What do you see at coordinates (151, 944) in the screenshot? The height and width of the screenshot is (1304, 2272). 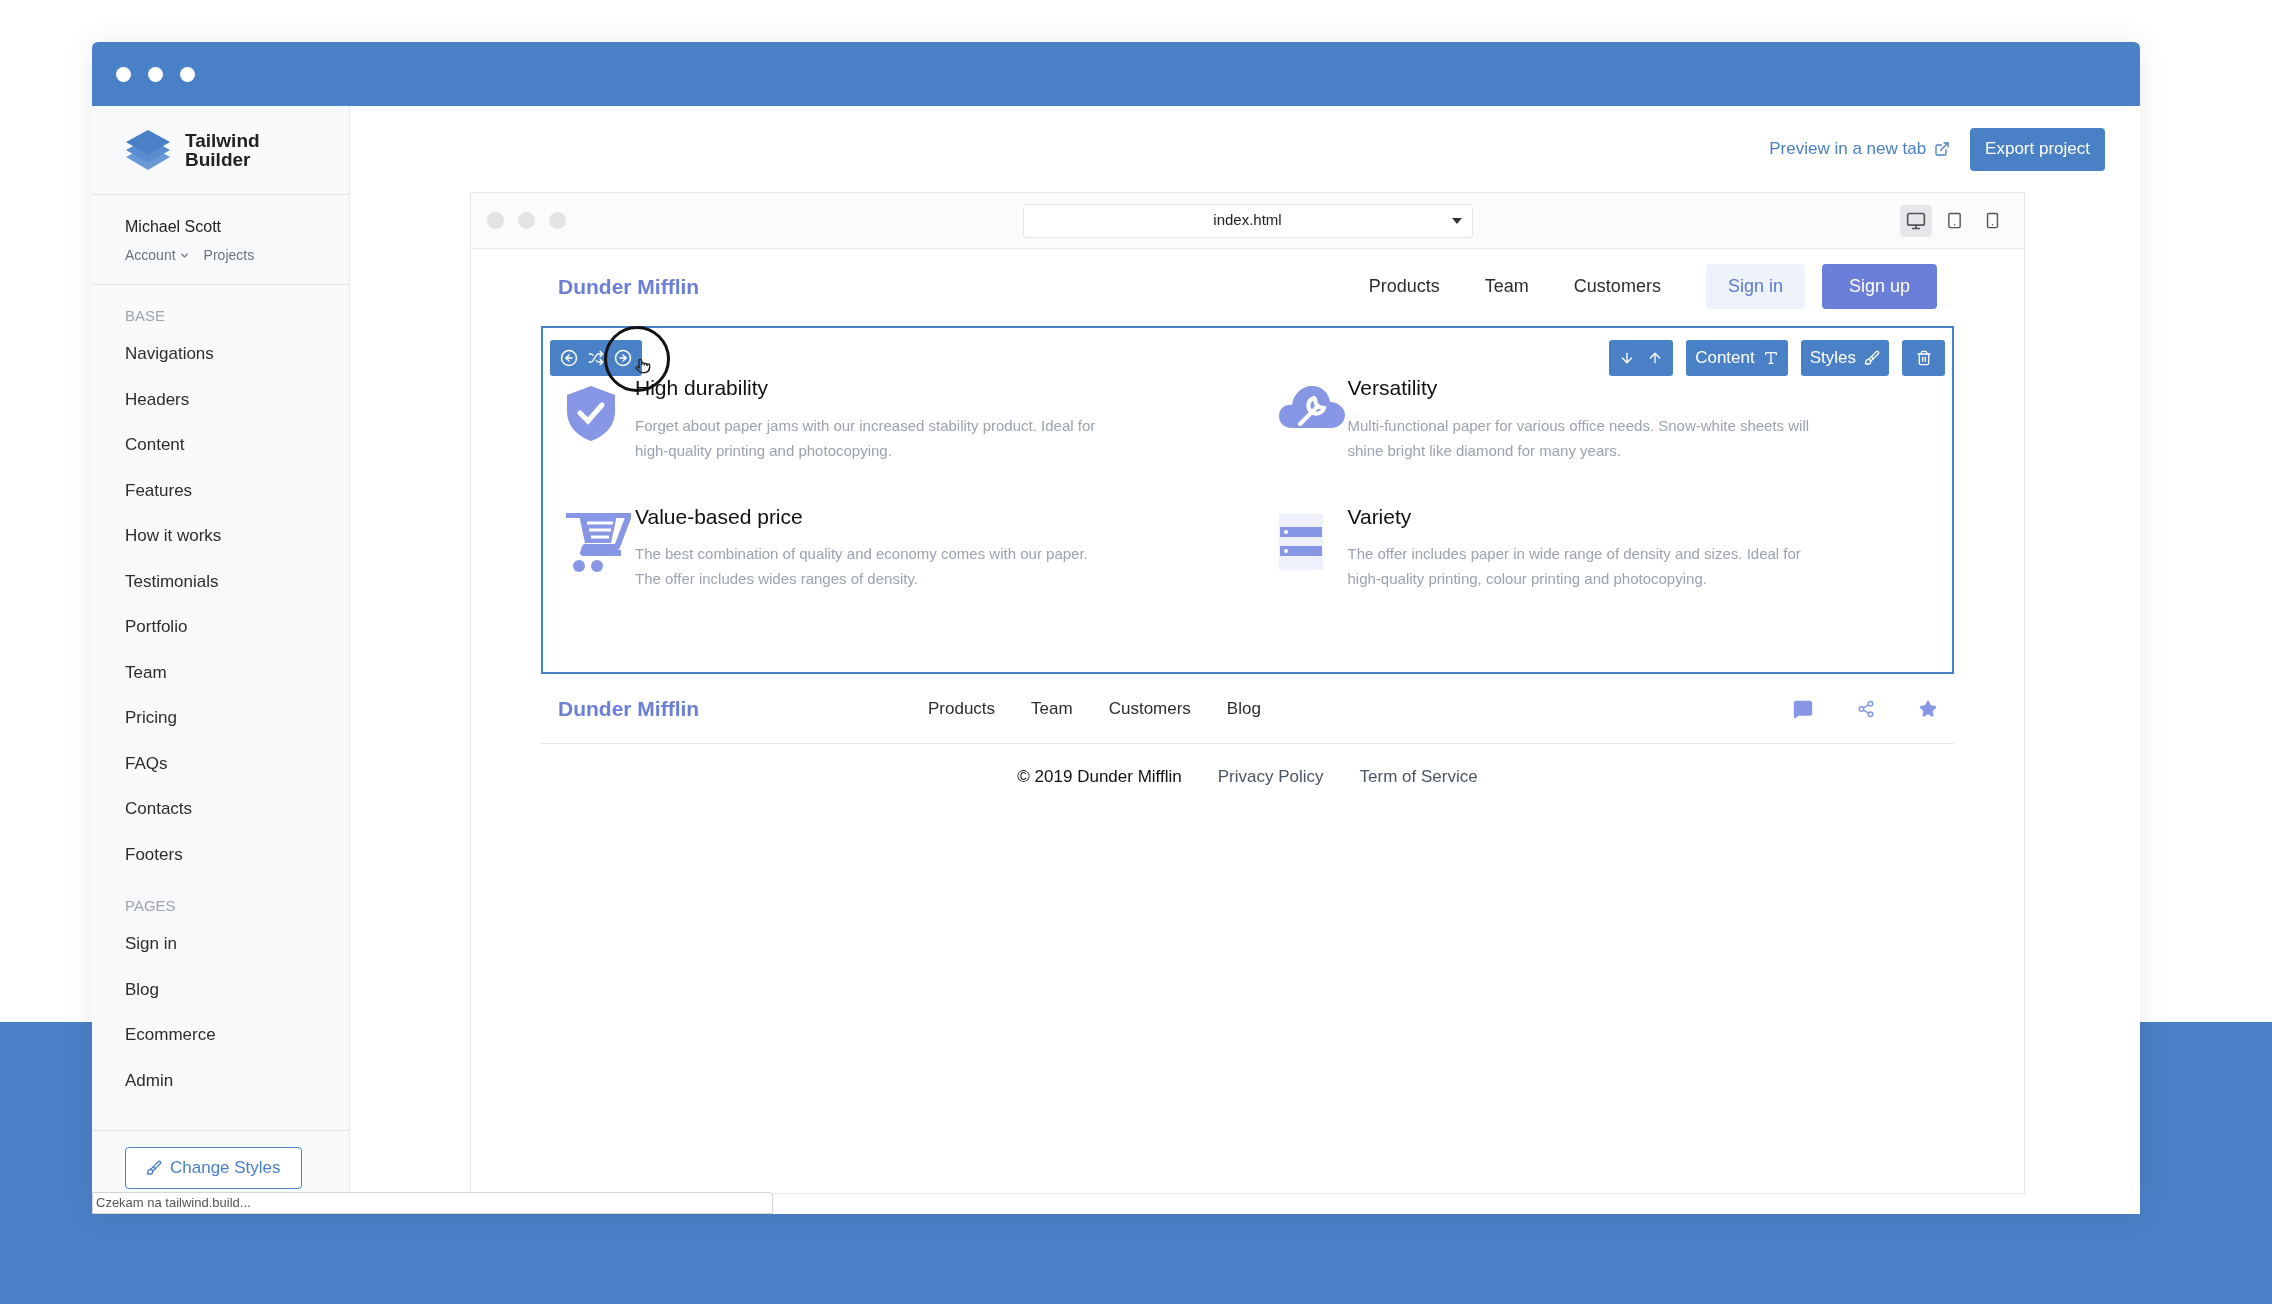 I see `sidebar-item: Sign in` at bounding box center [151, 944].